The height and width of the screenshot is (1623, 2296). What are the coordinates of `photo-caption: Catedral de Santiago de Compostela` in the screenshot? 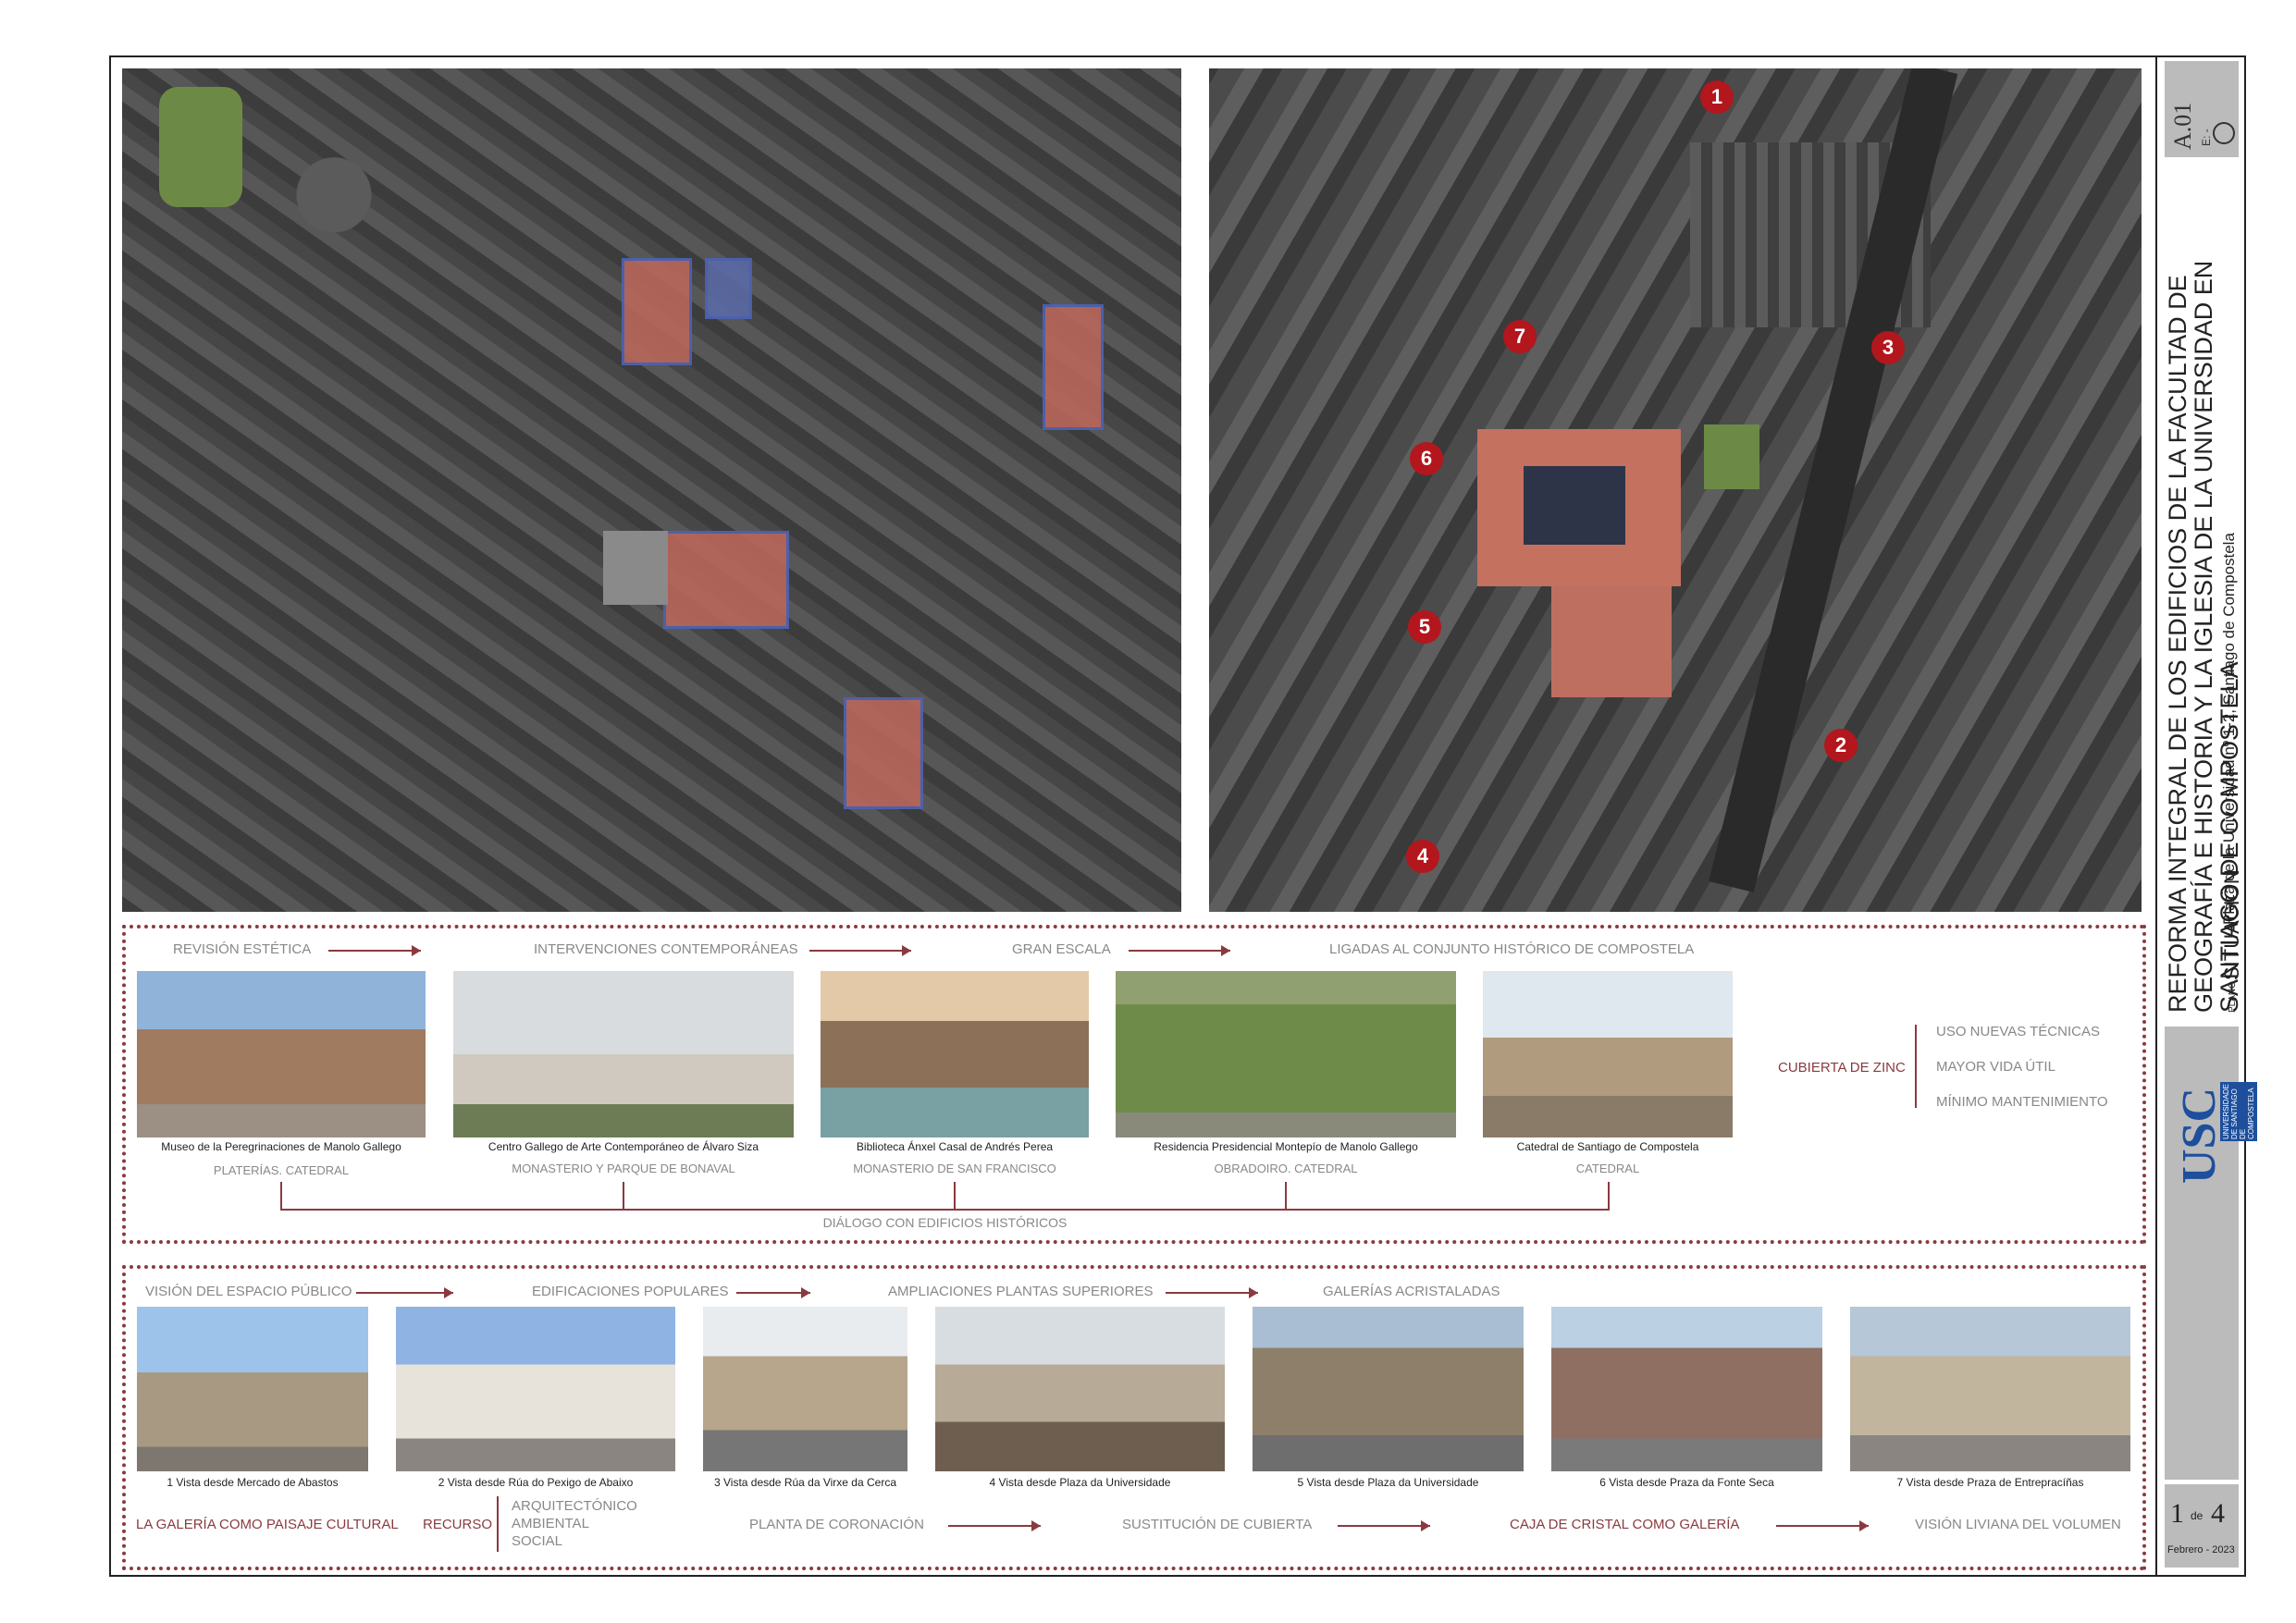 It's located at (1607, 1146).